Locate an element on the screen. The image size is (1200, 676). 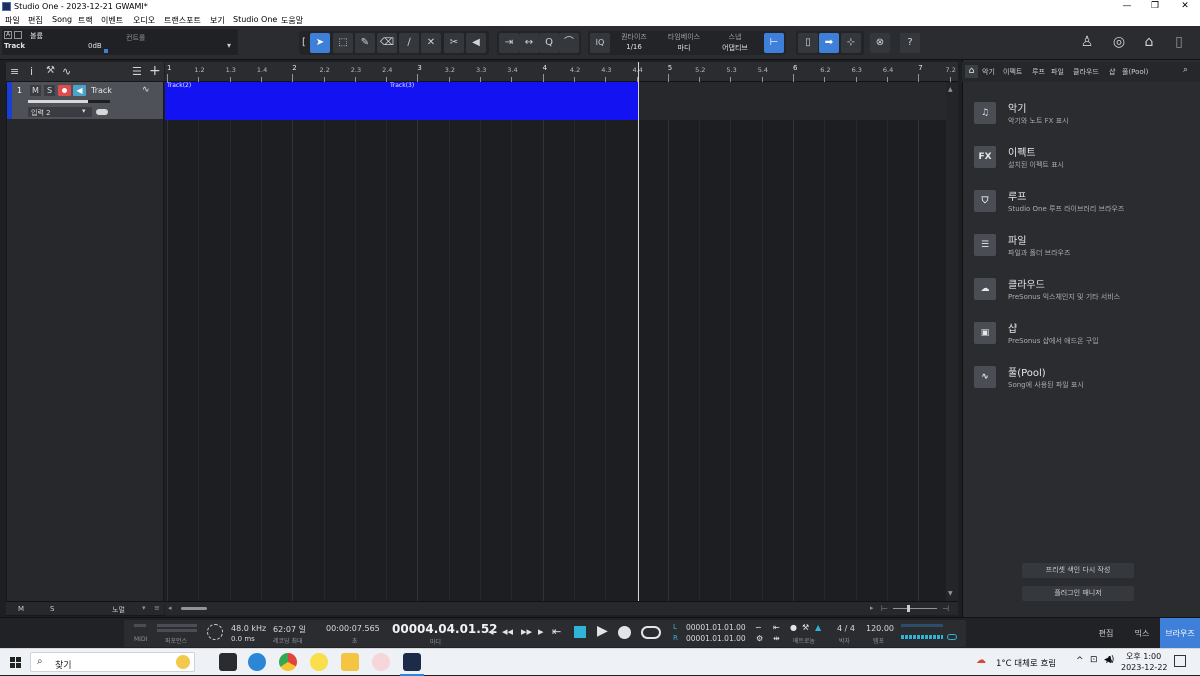
waveform-icon: ∿ is located at coordinates (146, 90).